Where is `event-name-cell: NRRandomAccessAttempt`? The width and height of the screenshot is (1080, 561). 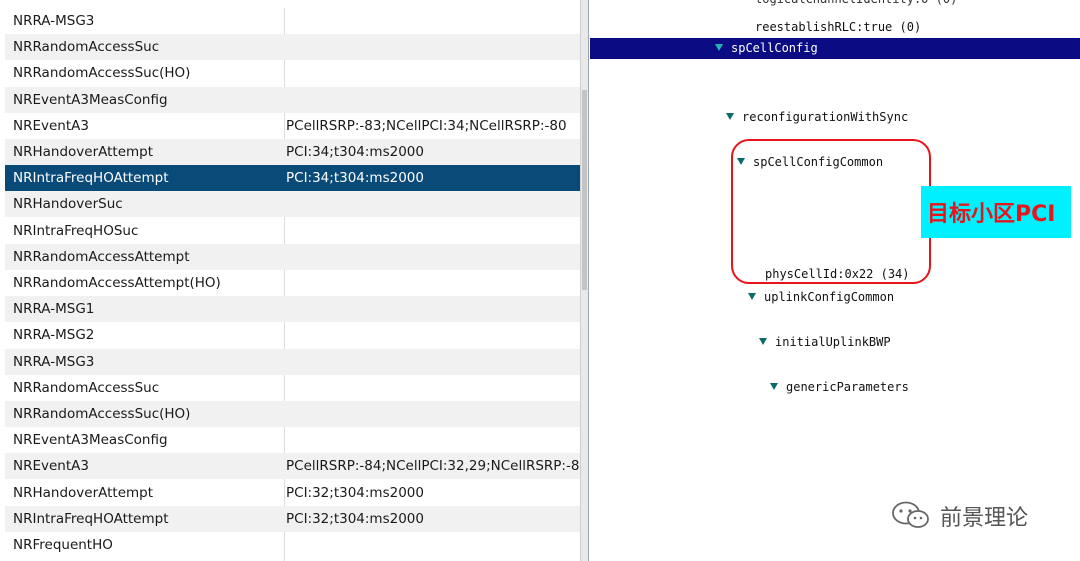 event-name-cell: NRRandomAccessAttempt is located at coordinates (101, 256).